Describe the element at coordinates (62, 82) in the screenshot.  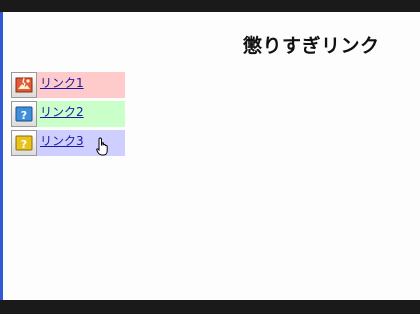
I see `link-1: リンク1` at that location.